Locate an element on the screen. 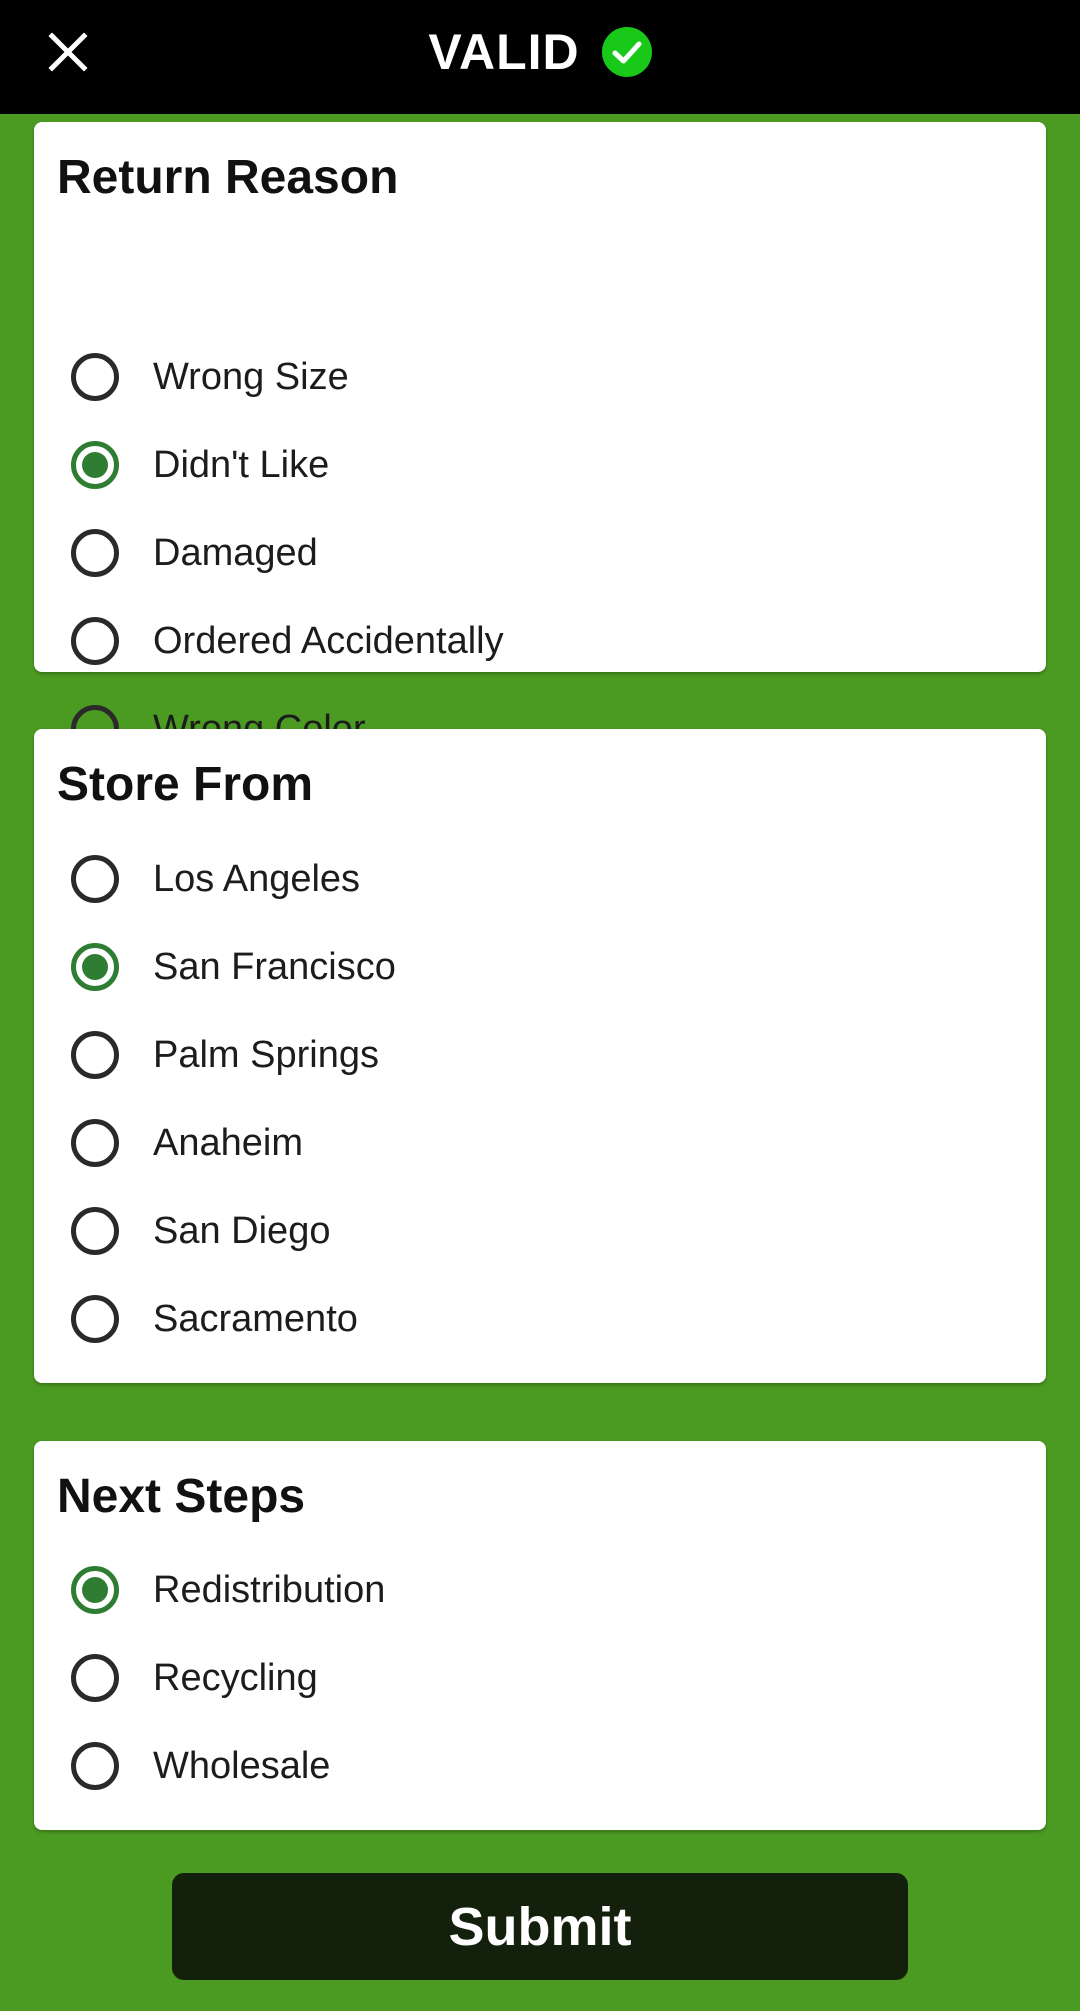 This screenshot has height=2011, width=1080. option-recycling: Recycling is located at coordinates (521, 1678).